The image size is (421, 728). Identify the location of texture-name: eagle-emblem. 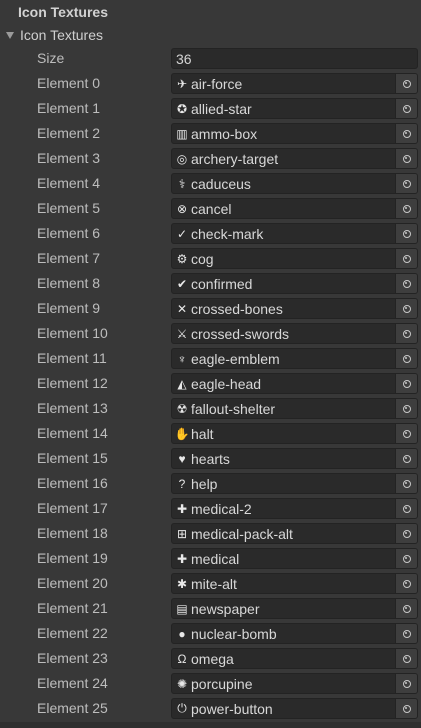
(235, 358).